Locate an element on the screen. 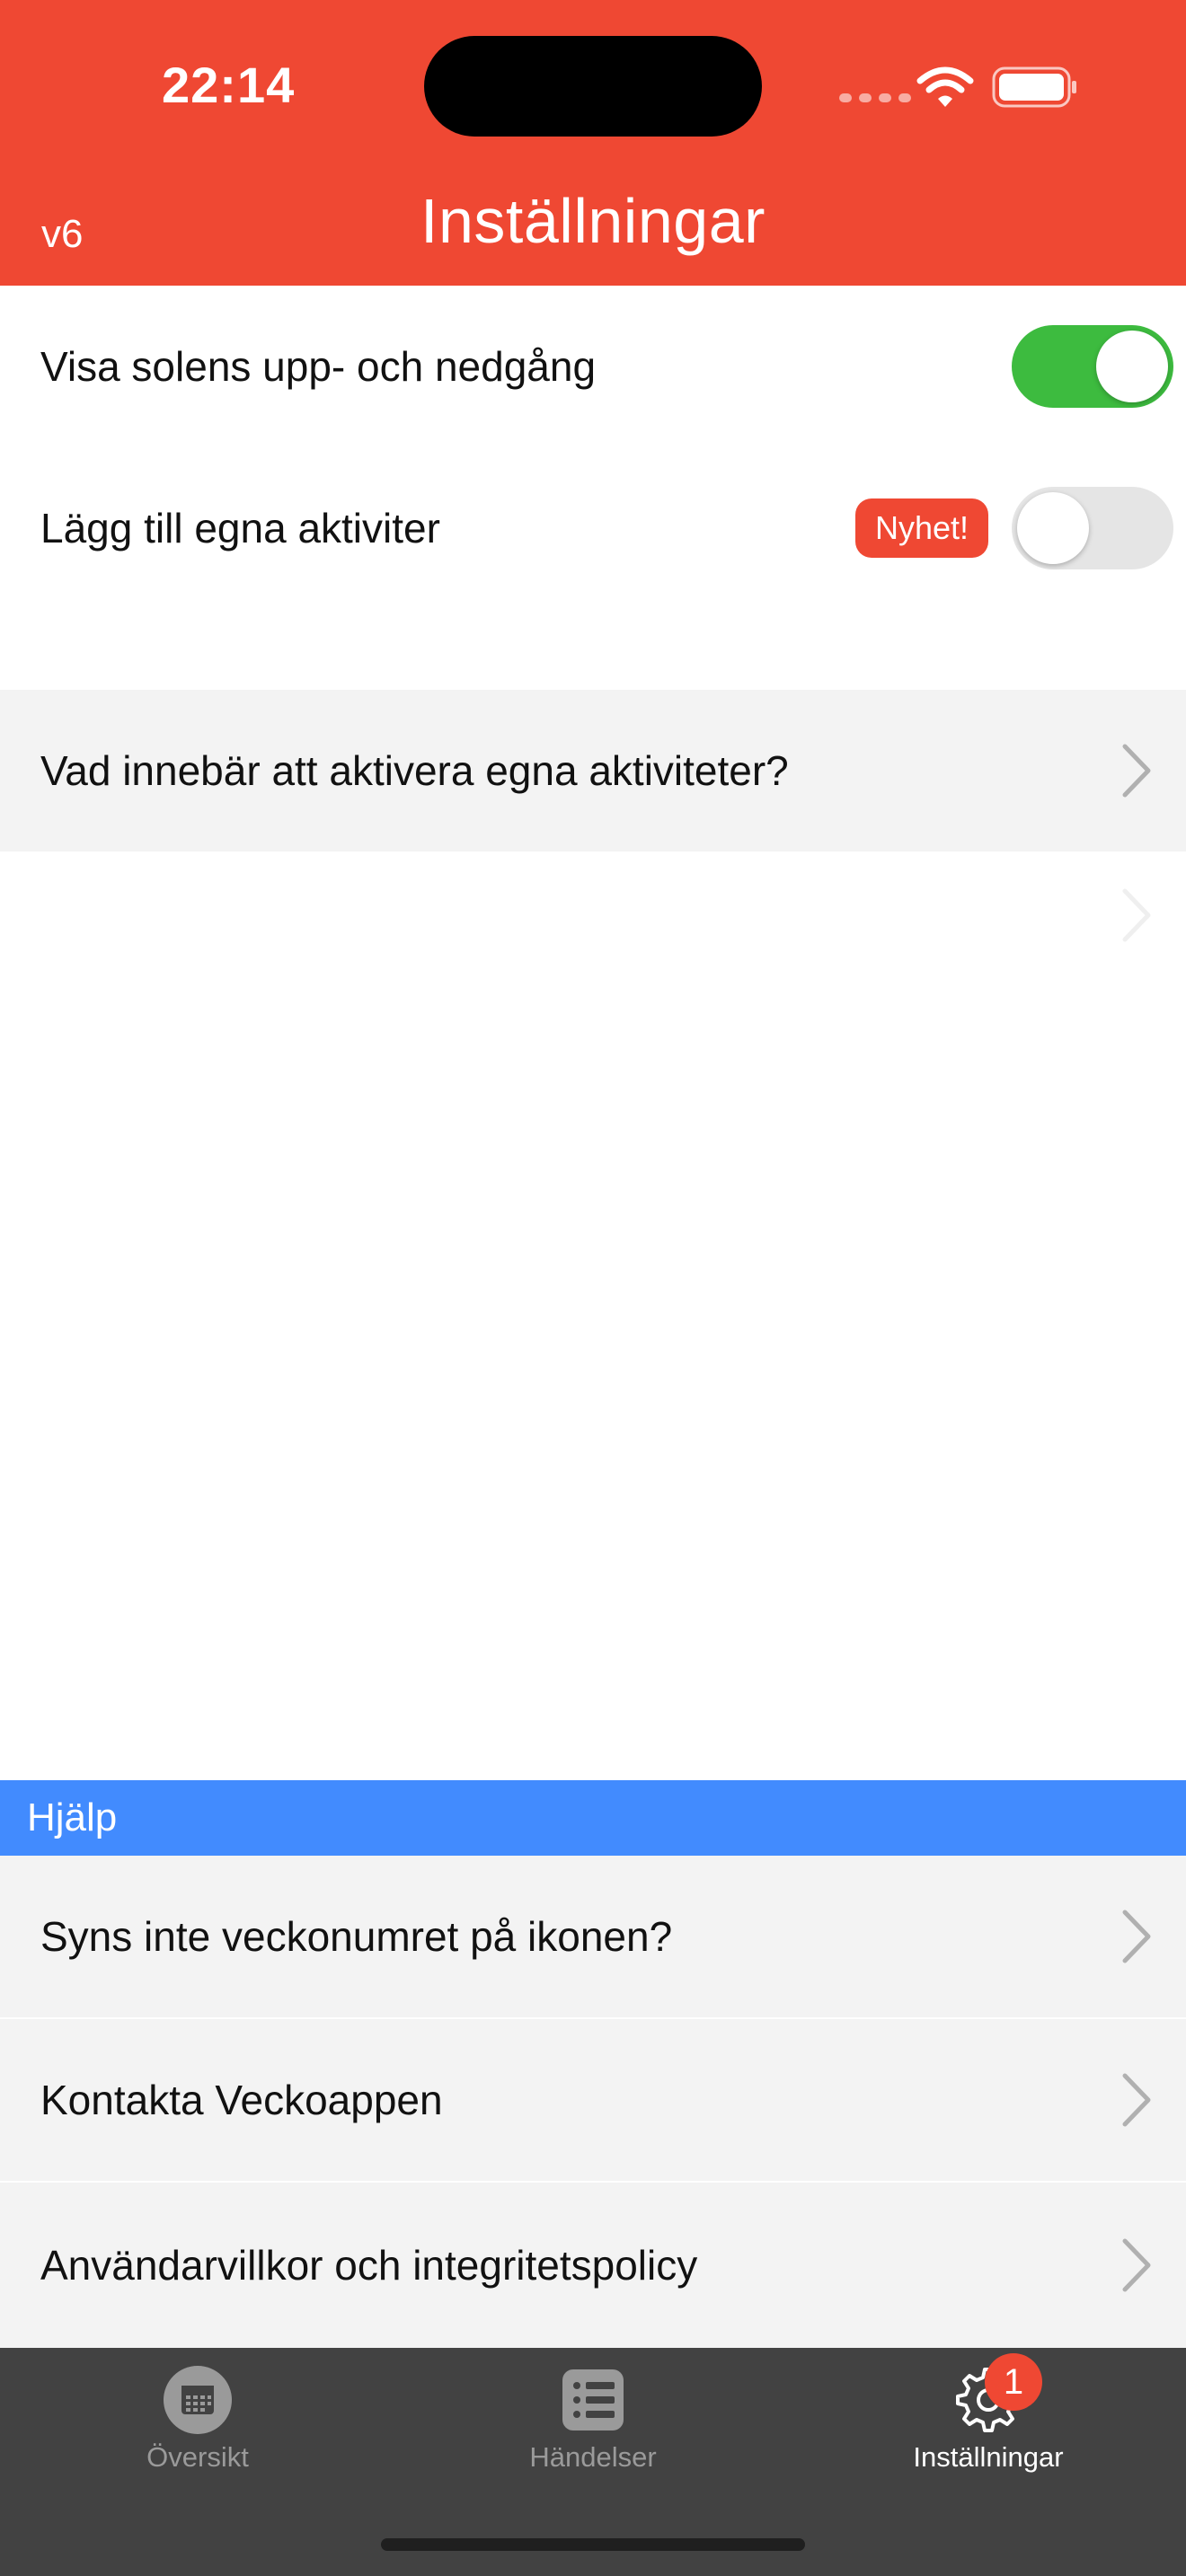  sun-times-toggle is located at coordinates (1092, 366).